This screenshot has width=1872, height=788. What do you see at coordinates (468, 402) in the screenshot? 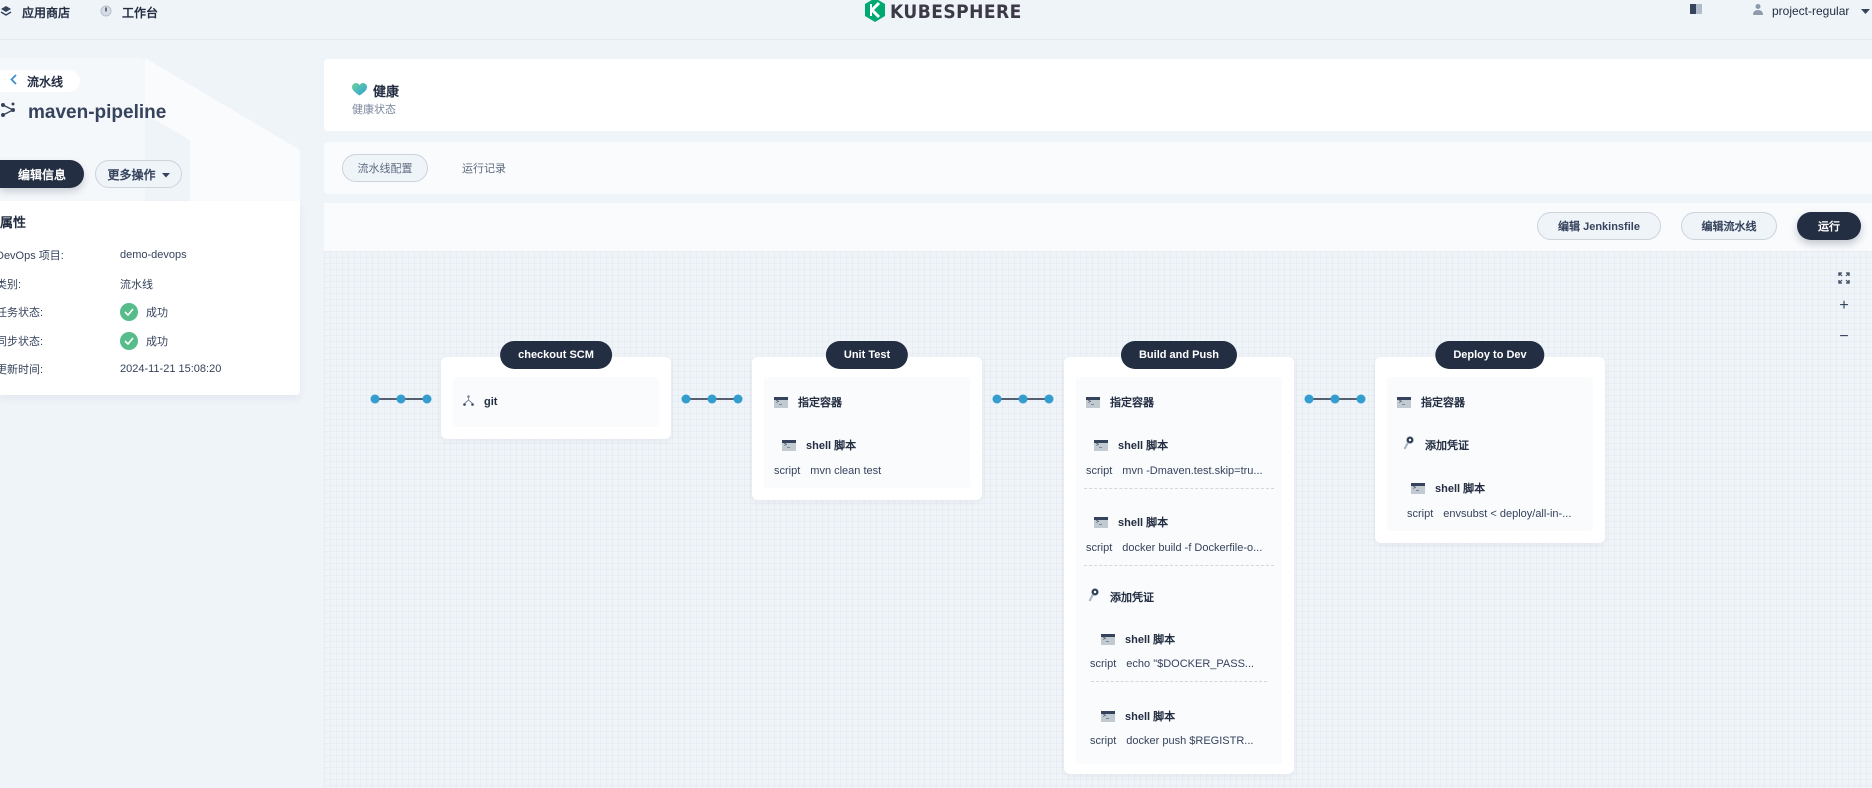
I see `git-branch-icon` at bounding box center [468, 402].